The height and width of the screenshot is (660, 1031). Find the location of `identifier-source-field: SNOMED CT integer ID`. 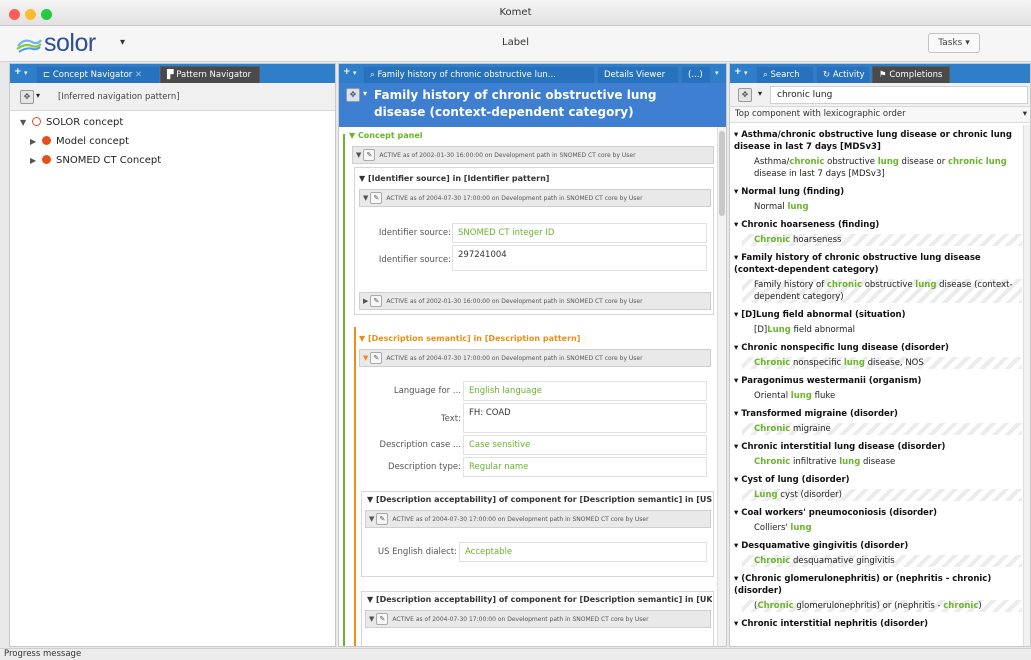

identifier-source-field: SNOMED CT integer ID is located at coordinates (579, 233).